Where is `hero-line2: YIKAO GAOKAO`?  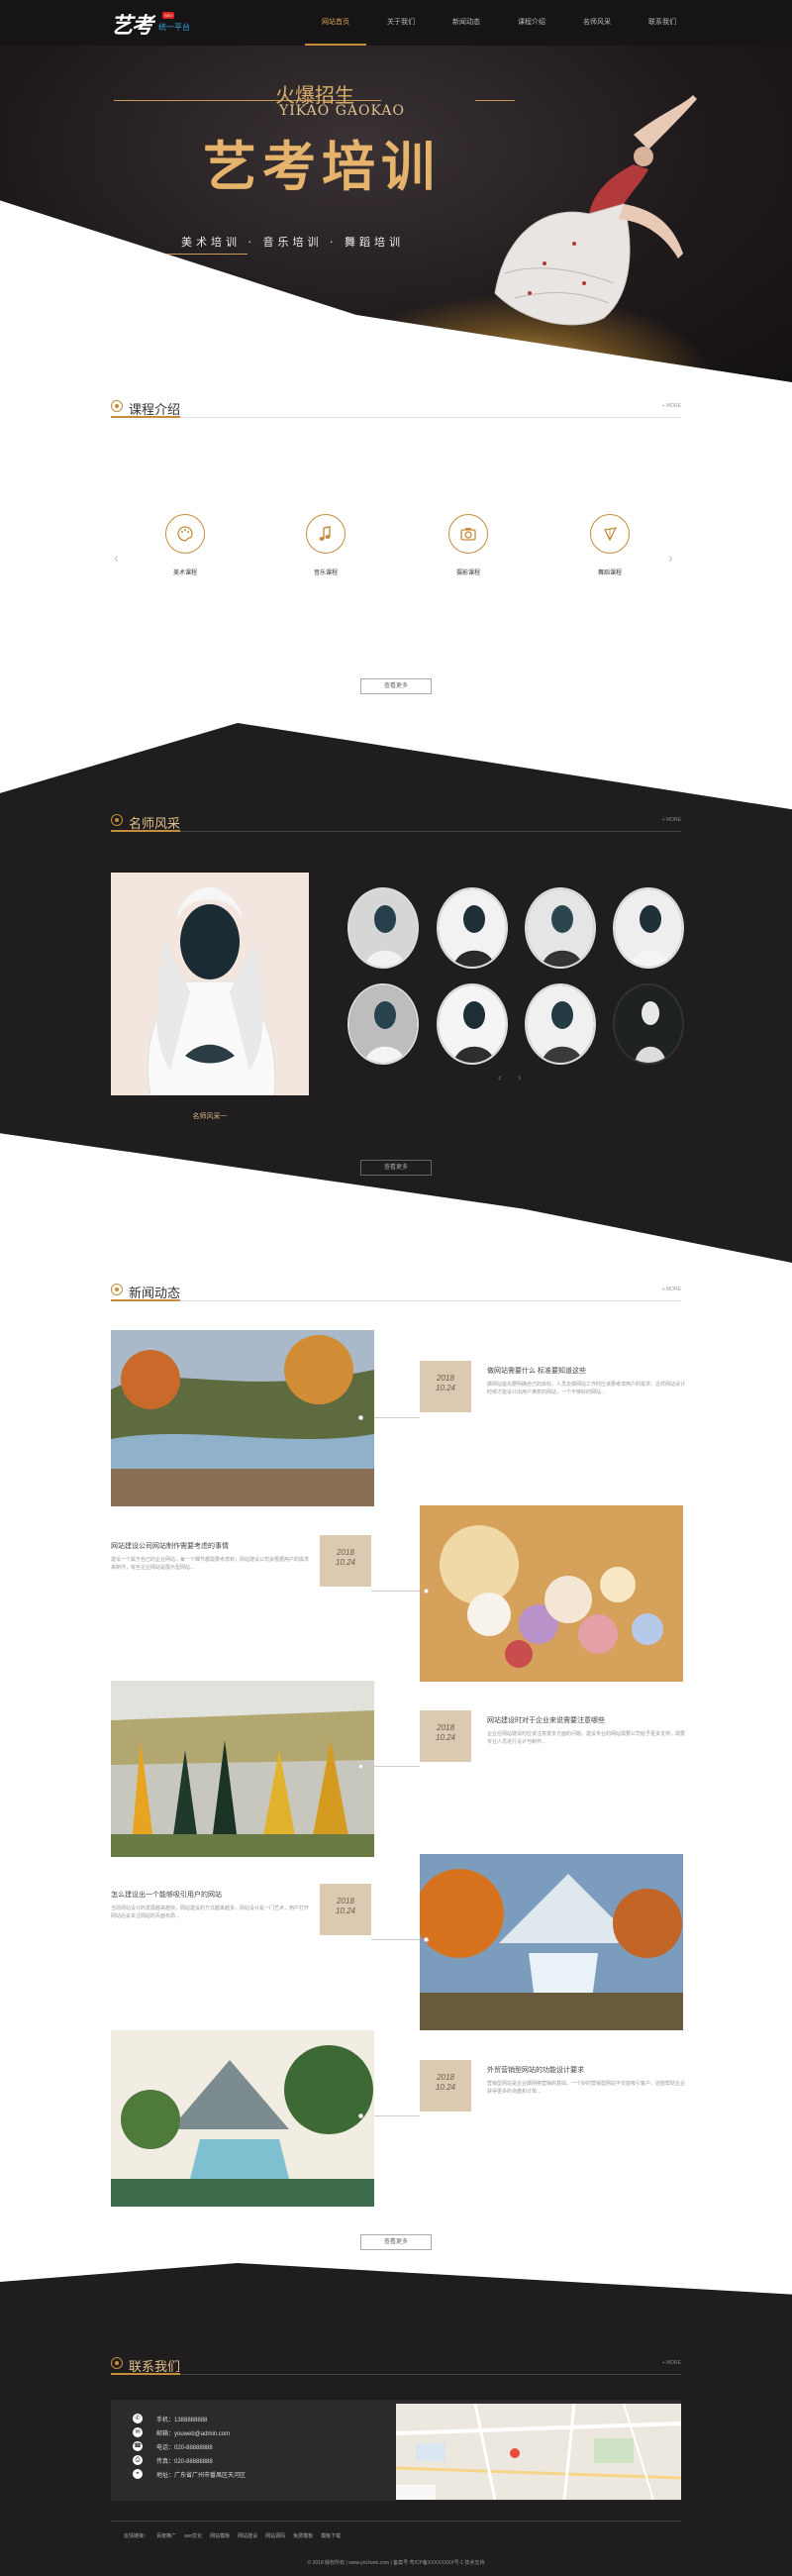 hero-line2: YIKAO GAOKAO is located at coordinates (342, 111).